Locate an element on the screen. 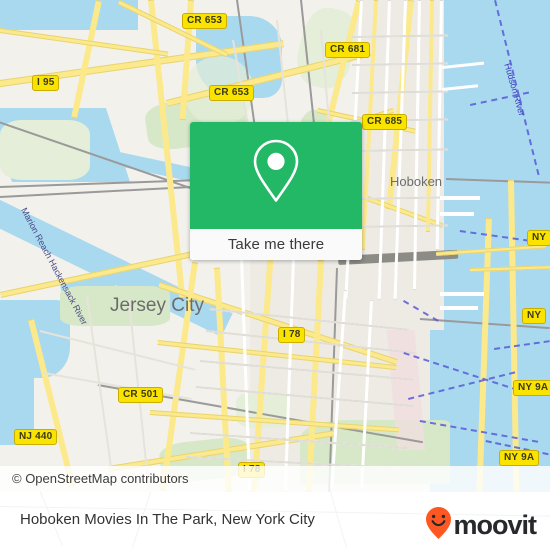 Image resolution: width=550 pixels, height=550 pixels. place-popup-card: Take me there is located at coordinates (276, 191).